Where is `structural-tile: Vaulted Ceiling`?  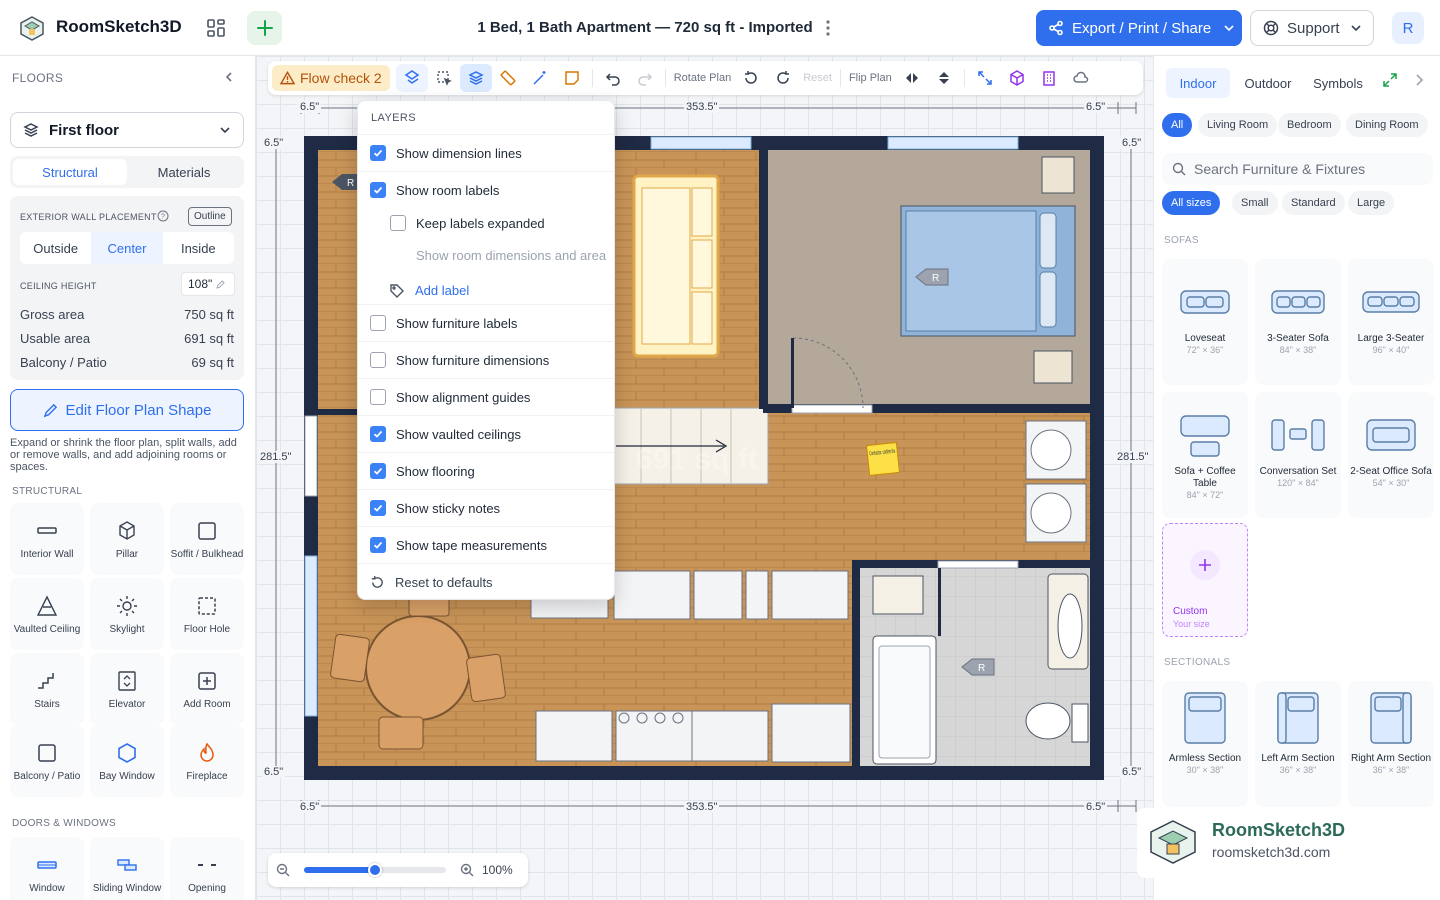
structural-tile: Vaulted Ceiling is located at coordinates (47, 614).